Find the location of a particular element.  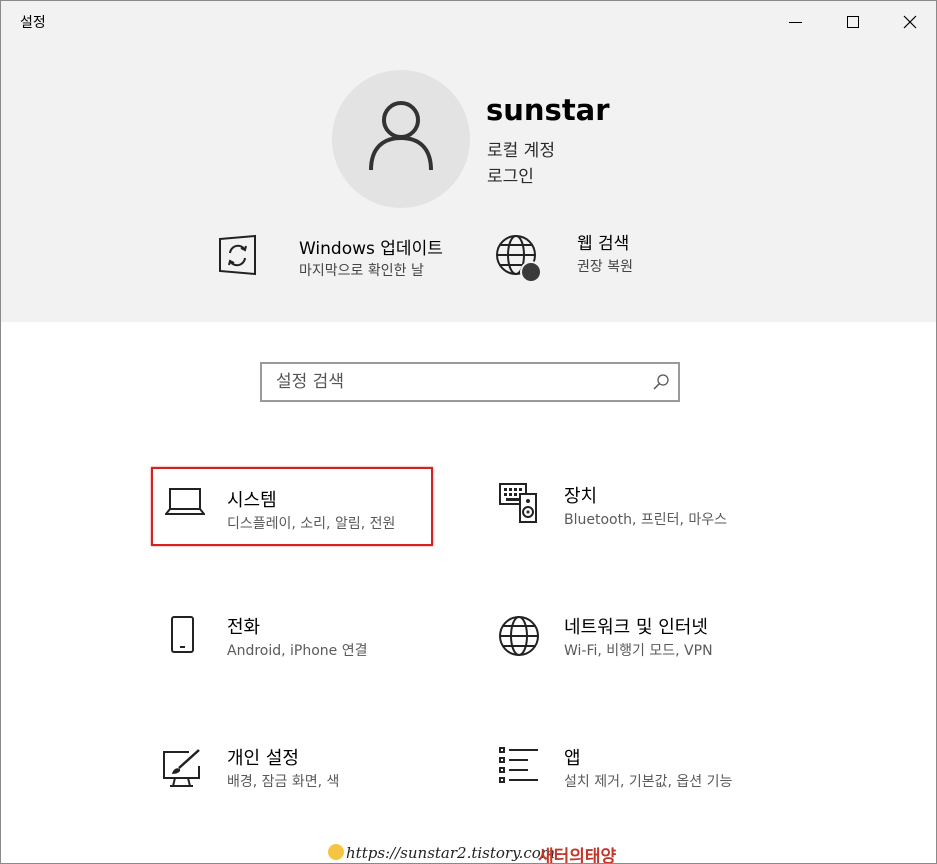

globe-icon is located at coordinates (519, 259).